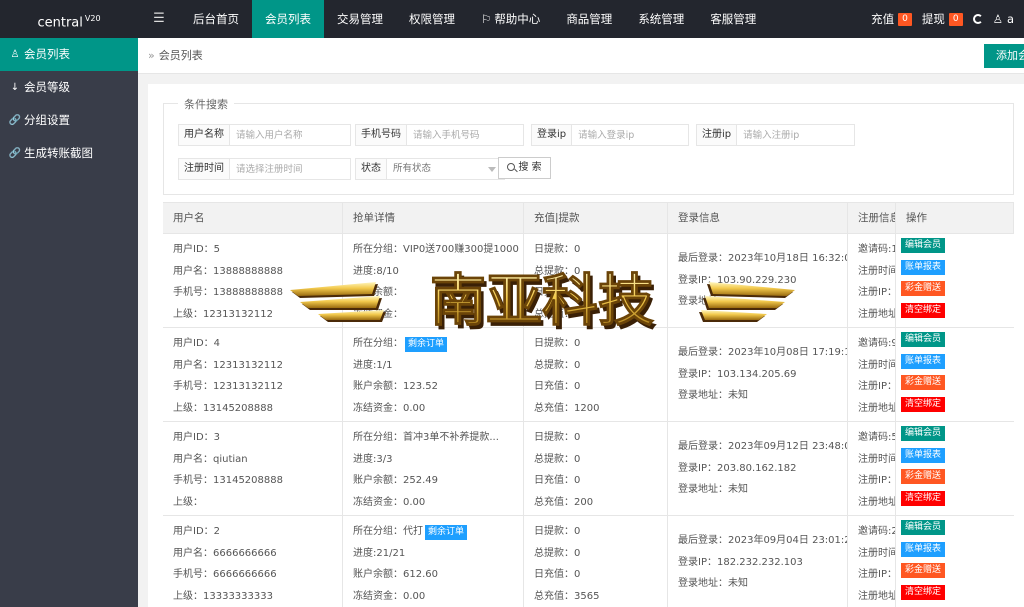 The width and height of the screenshot is (1024, 607). What do you see at coordinates (567, 408) in the screenshot?
I see `cell-line: 总充值：1200` at bounding box center [567, 408].